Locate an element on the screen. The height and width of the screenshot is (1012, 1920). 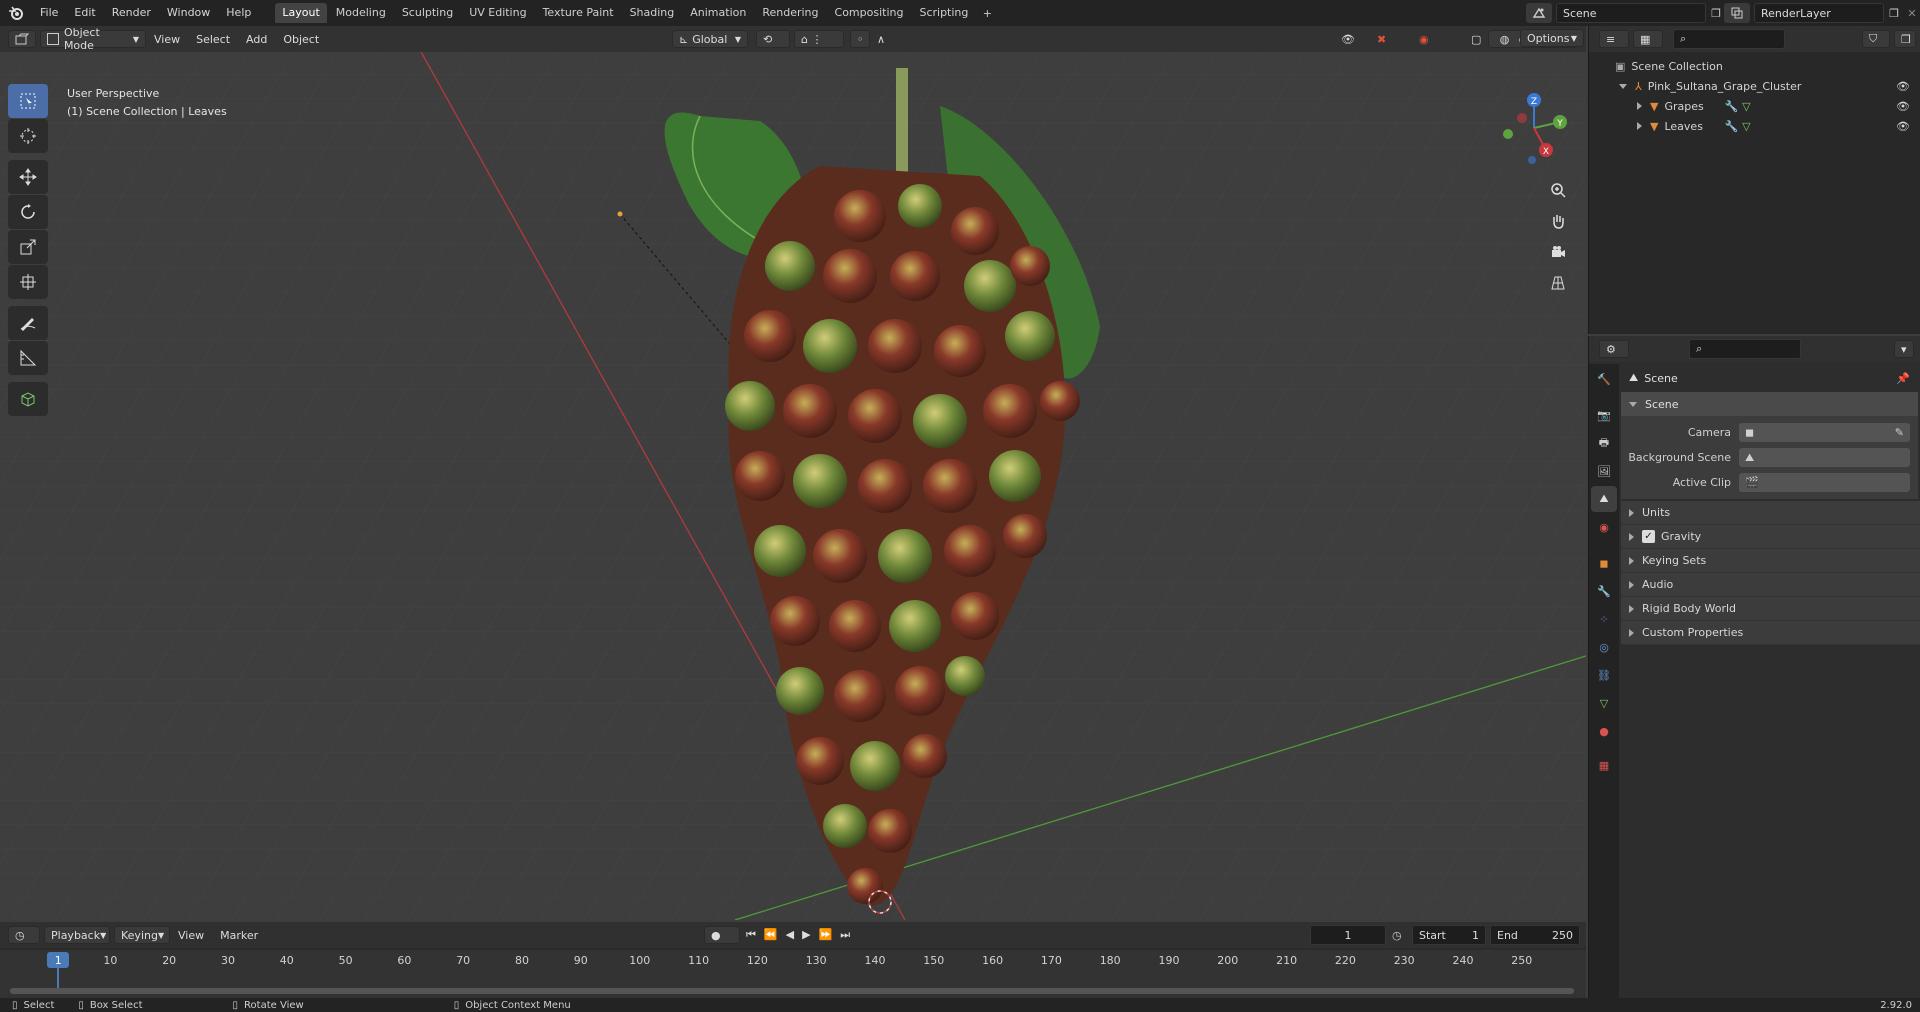
tool-scale is located at coordinates (28, 247).